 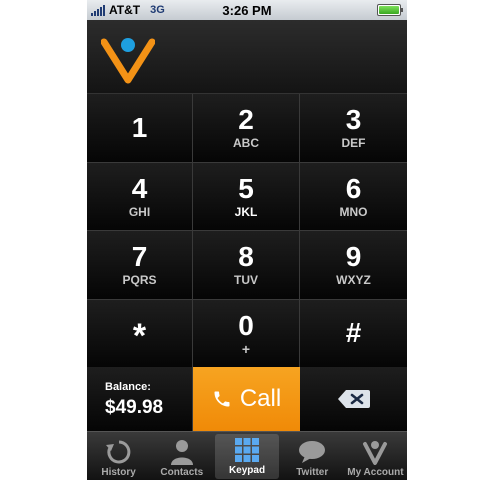 I want to click on key-letters: JKL, so click(x=246, y=211).